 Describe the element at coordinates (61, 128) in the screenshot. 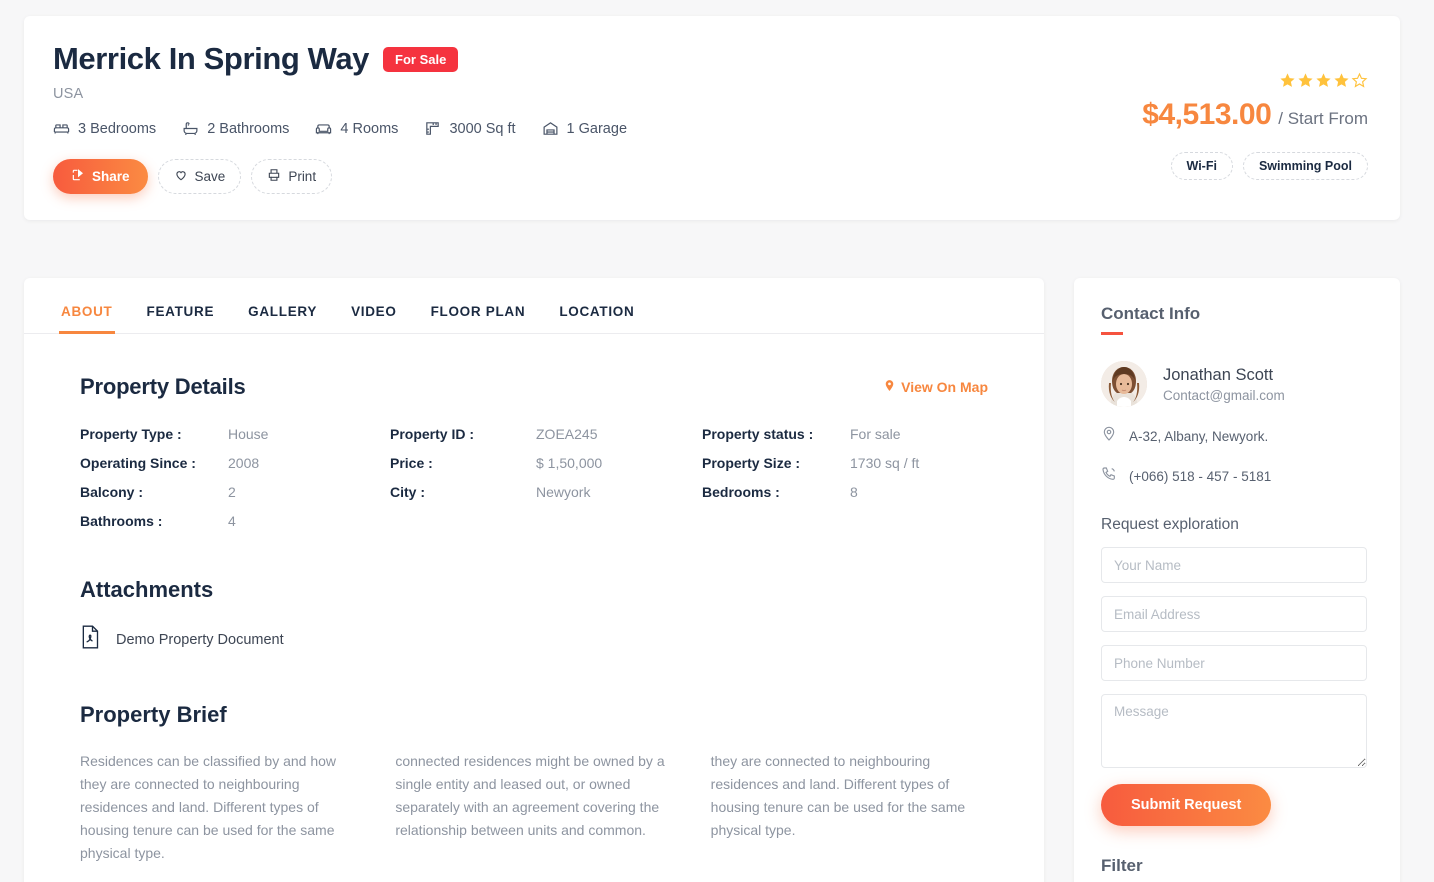

I see `bed-icon` at that location.